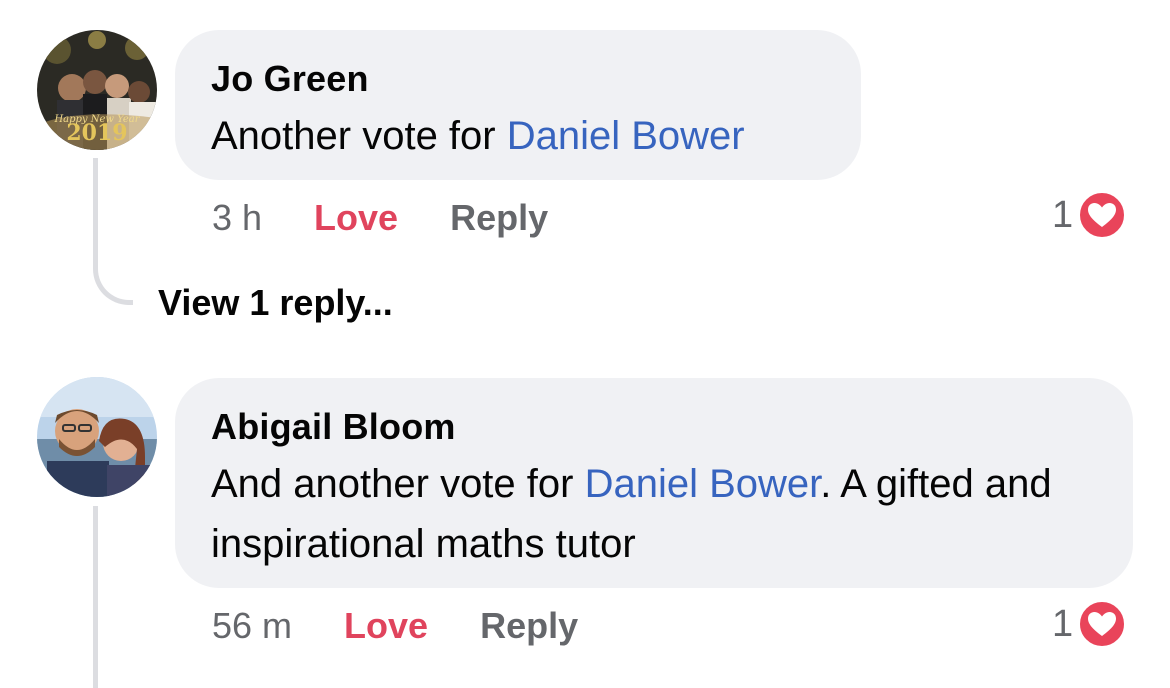 This screenshot has width=1170, height=688. What do you see at coordinates (96, 119) in the screenshot?
I see `svg-text: Happy New Year` at bounding box center [96, 119].